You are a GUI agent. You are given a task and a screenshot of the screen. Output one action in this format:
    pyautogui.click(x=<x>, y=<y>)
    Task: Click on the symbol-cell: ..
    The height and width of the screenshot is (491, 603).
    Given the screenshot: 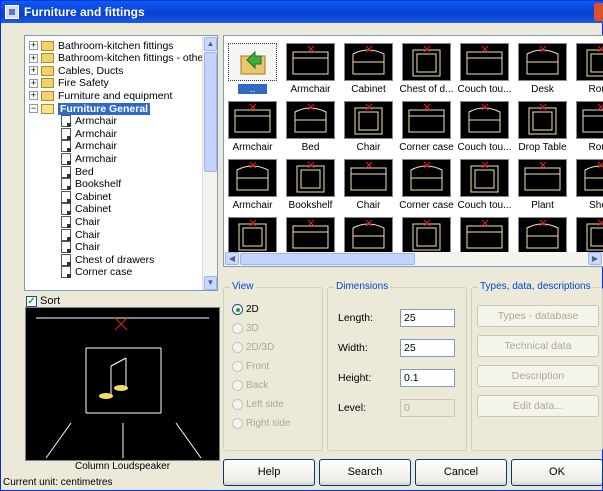 What is the action you would take?
    pyautogui.click(x=252, y=68)
    